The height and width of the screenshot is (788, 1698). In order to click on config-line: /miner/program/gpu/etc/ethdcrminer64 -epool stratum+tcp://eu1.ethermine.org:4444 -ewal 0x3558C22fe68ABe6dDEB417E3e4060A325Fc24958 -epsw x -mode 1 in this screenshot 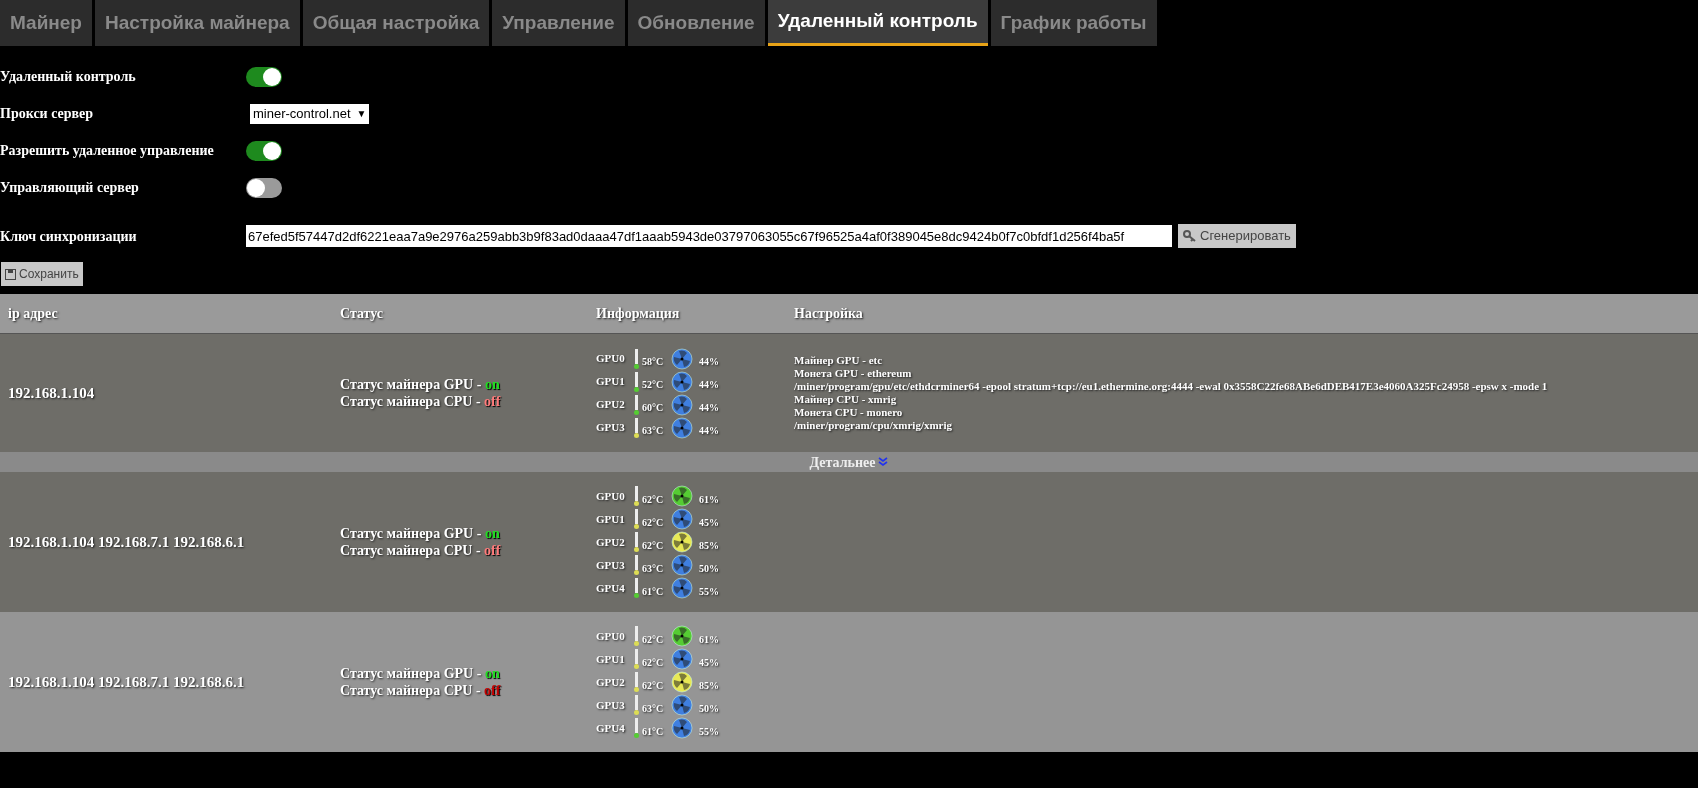, I will do `click(1171, 386)`.